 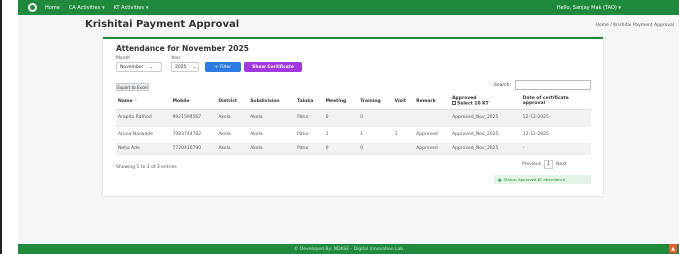 What do you see at coordinates (136, 101) in the screenshot?
I see `sort-icon: ↑` at bounding box center [136, 101].